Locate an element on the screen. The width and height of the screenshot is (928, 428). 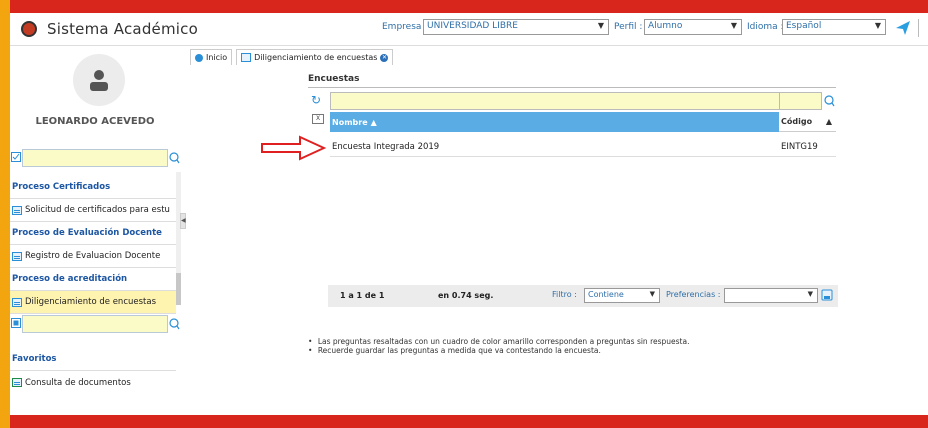
menu-group-acreditacion: Proceso de acreditación is located at coordinates (93, 279).